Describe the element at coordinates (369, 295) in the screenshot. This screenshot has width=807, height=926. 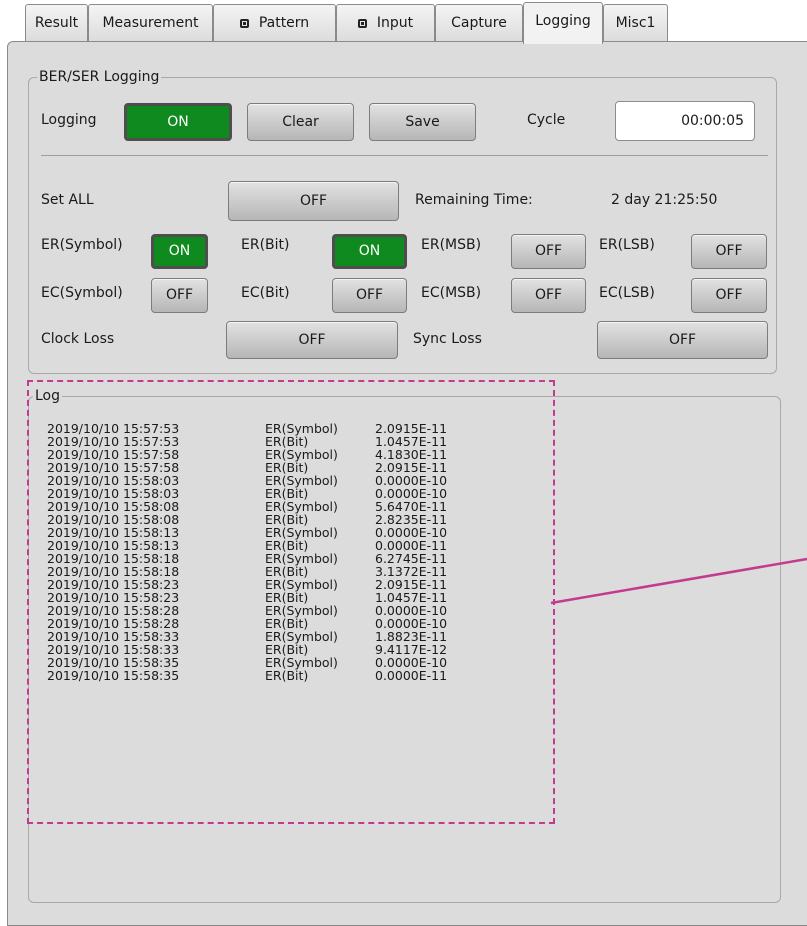
I see `ec-bit-toggle-button: OFF` at that location.